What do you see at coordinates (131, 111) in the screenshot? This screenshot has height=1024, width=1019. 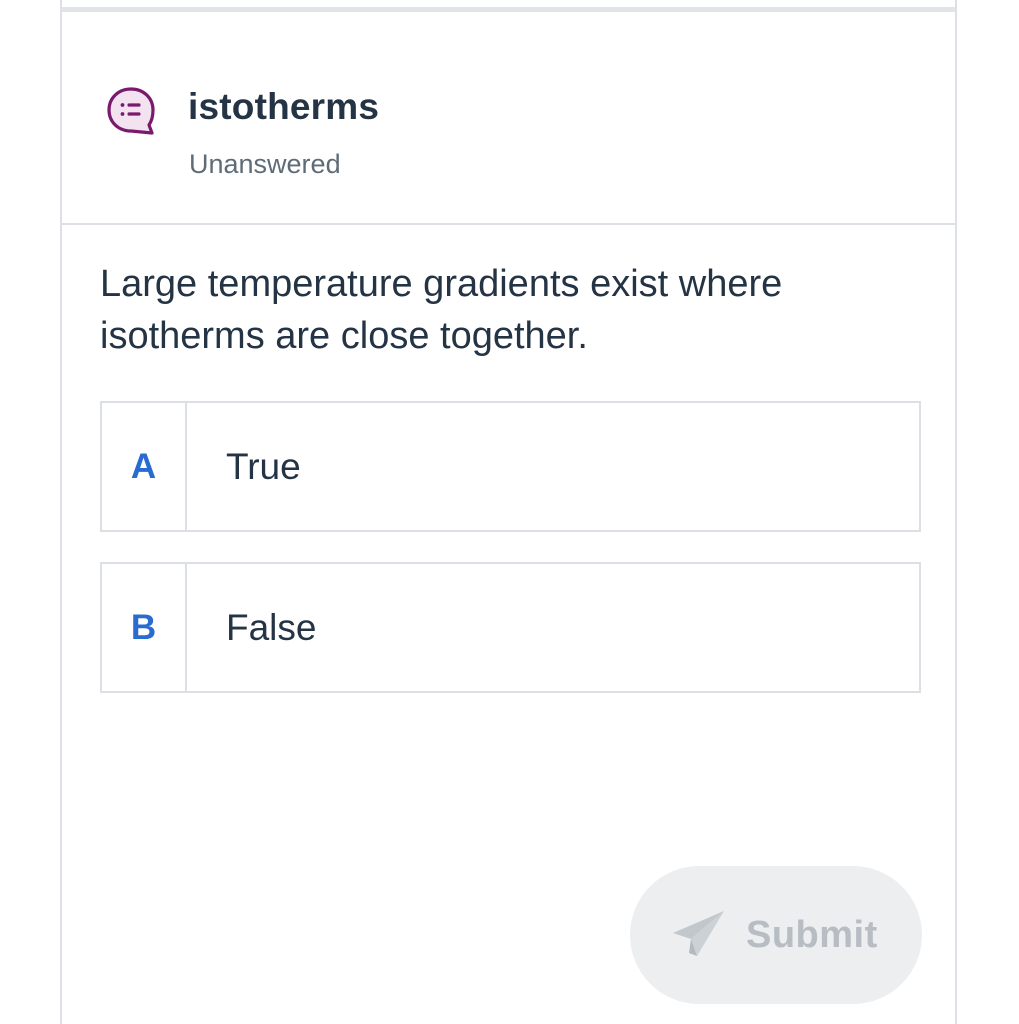 I see `chat-bubble-list-icon` at bounding box center [131, 111].